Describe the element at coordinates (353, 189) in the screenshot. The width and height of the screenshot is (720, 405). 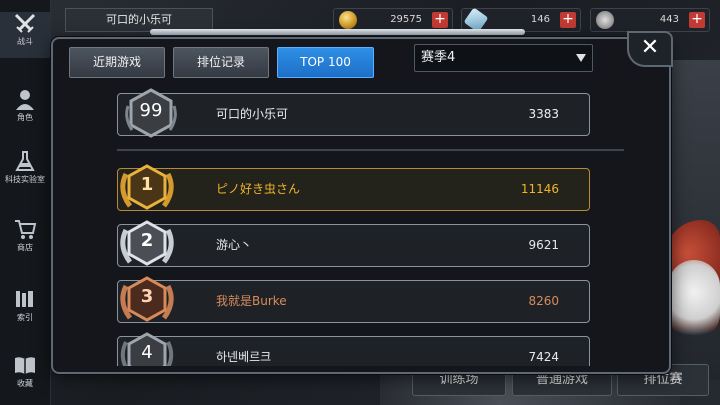
I see `leaderboard-row: ピノ好き虫さん 11146` at that location.